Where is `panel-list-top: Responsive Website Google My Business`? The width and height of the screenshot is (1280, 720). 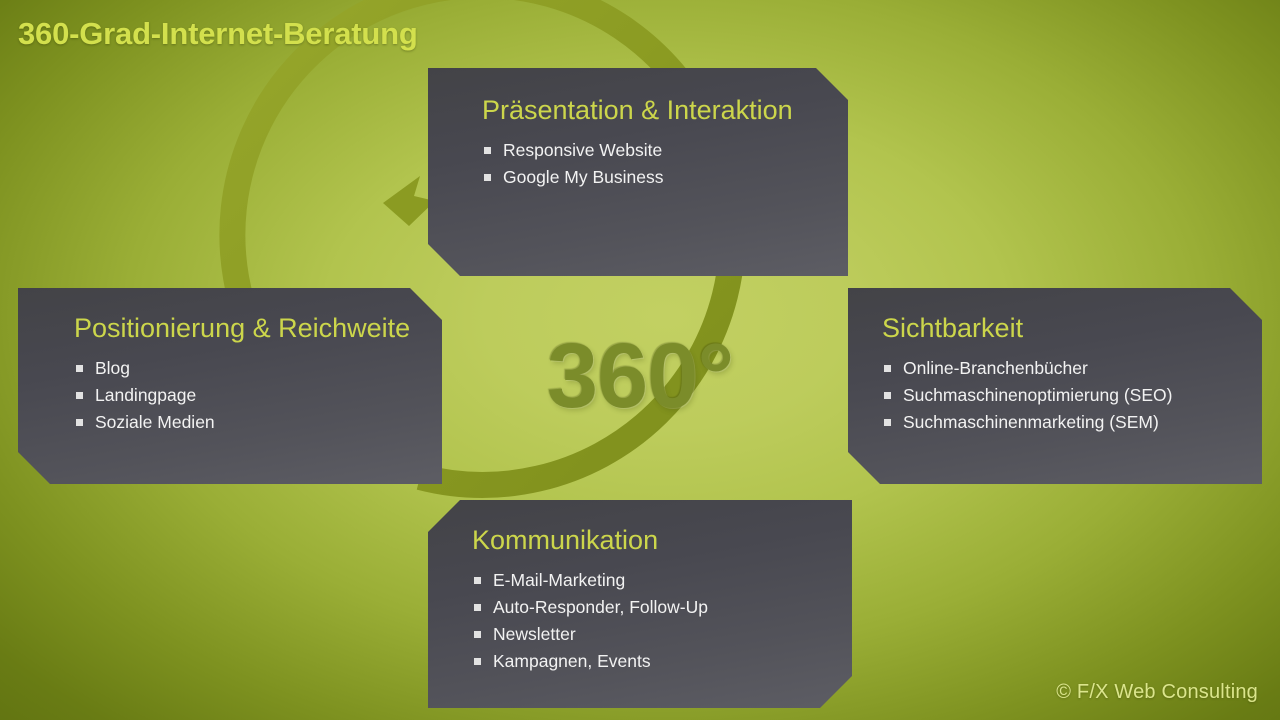
panel-list-top: Responsive Website Google My Business is located at coordinates (665, 164).